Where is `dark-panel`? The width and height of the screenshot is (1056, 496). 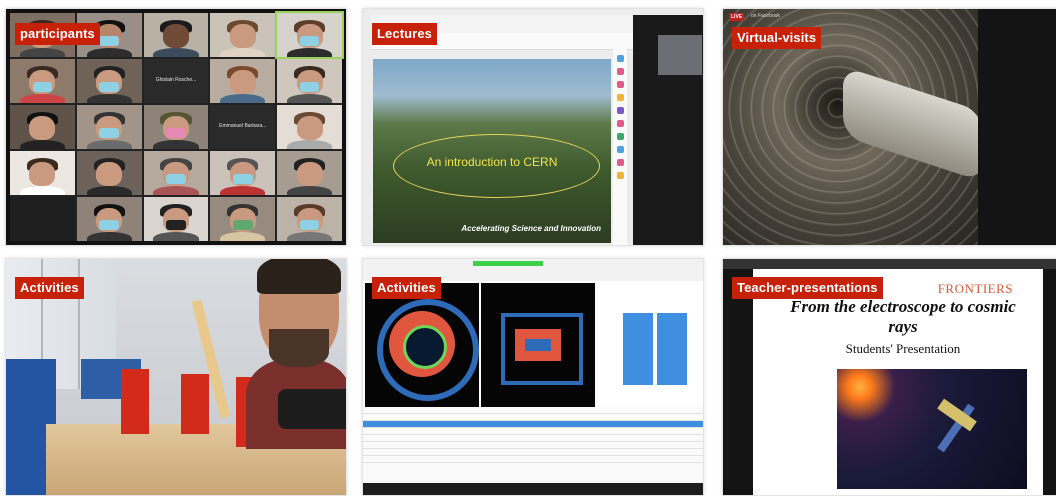 dark-panel is located at coordinates (1017, 127).